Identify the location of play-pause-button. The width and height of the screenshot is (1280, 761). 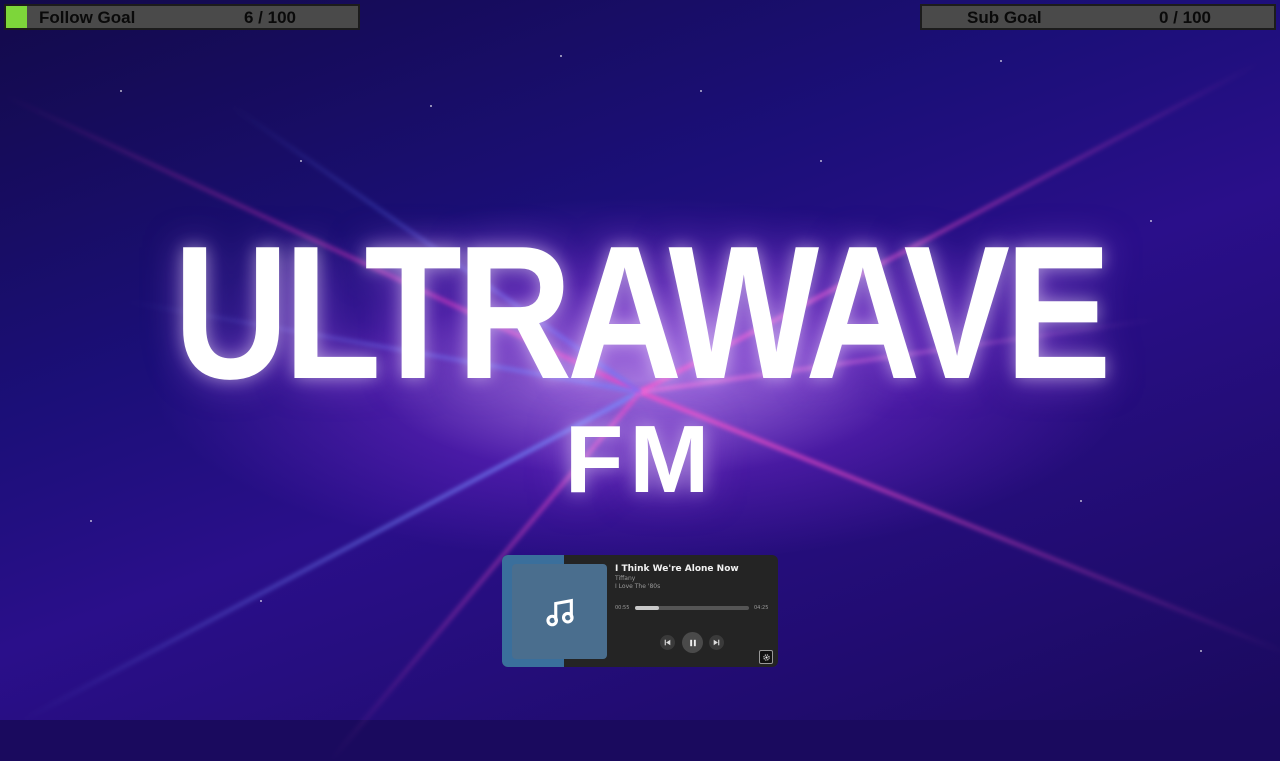
(692, 642).